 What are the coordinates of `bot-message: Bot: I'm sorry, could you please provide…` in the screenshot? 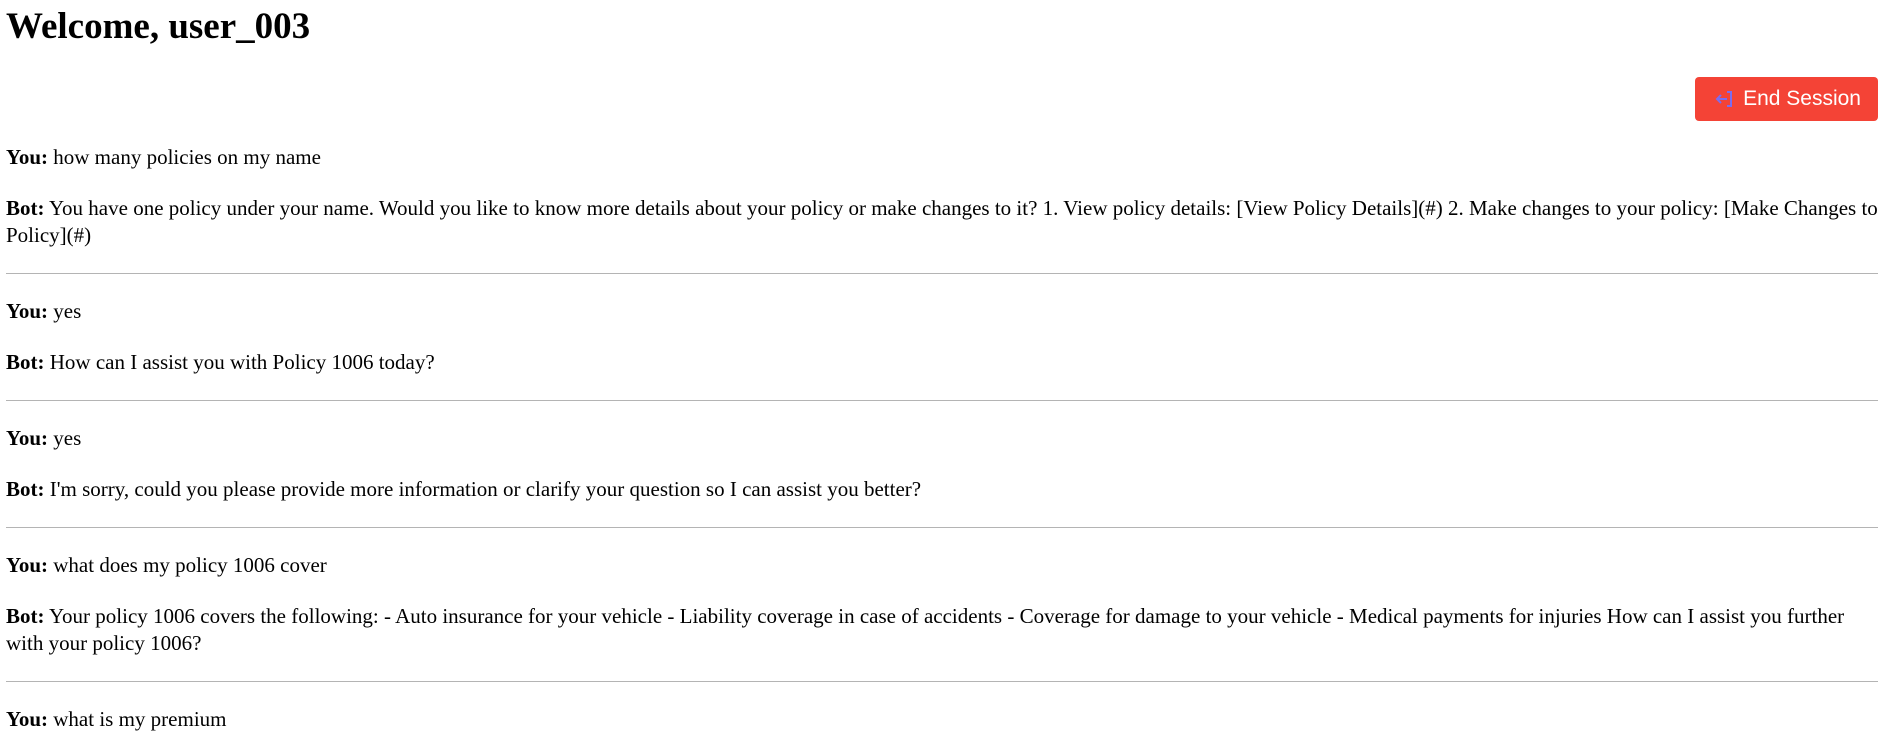 It's located at (942, 489).